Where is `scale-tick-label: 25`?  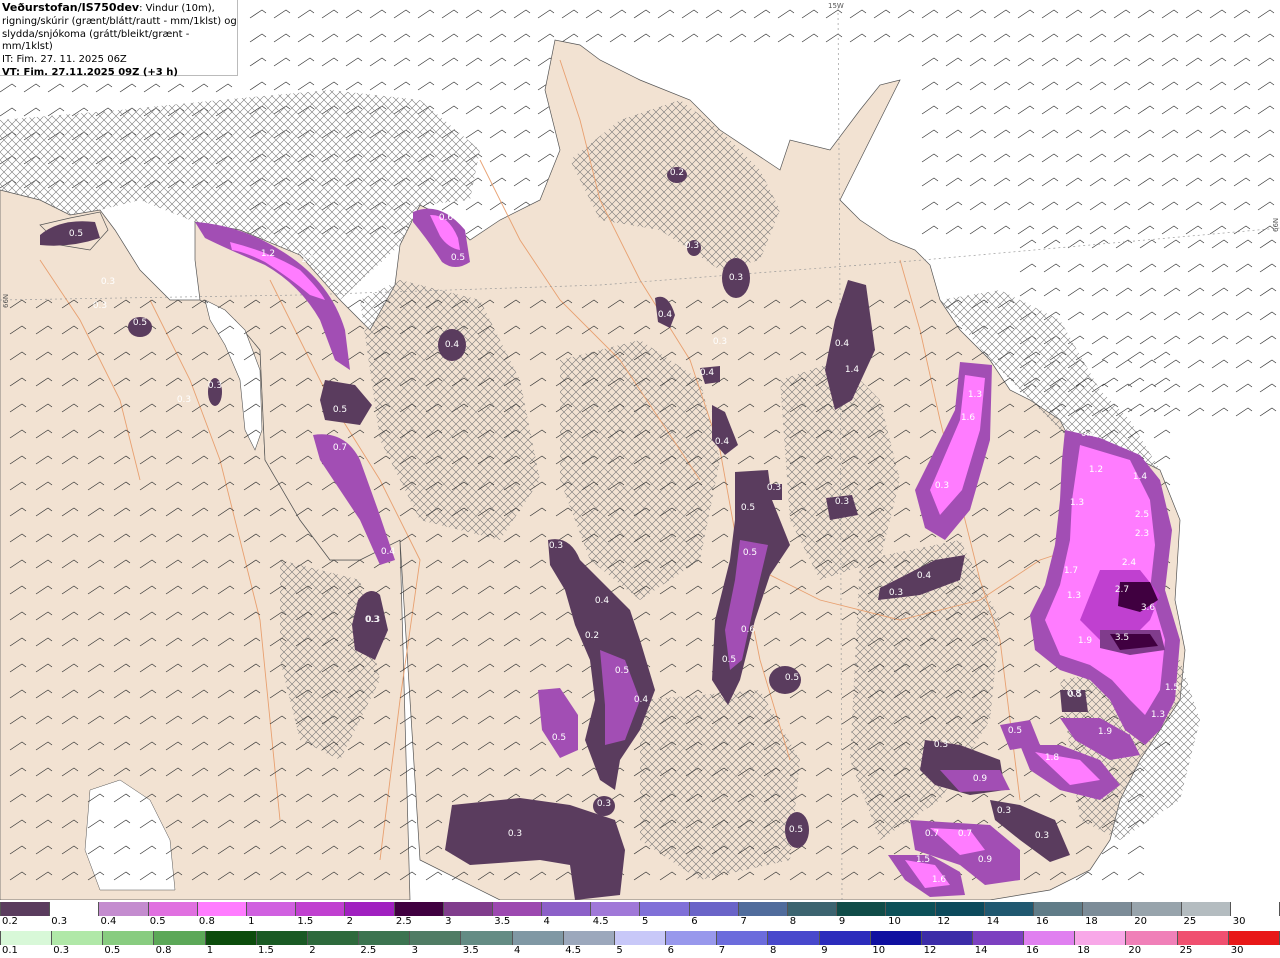 scale-tick-label: 25 is located at coordinates (1190, 921).